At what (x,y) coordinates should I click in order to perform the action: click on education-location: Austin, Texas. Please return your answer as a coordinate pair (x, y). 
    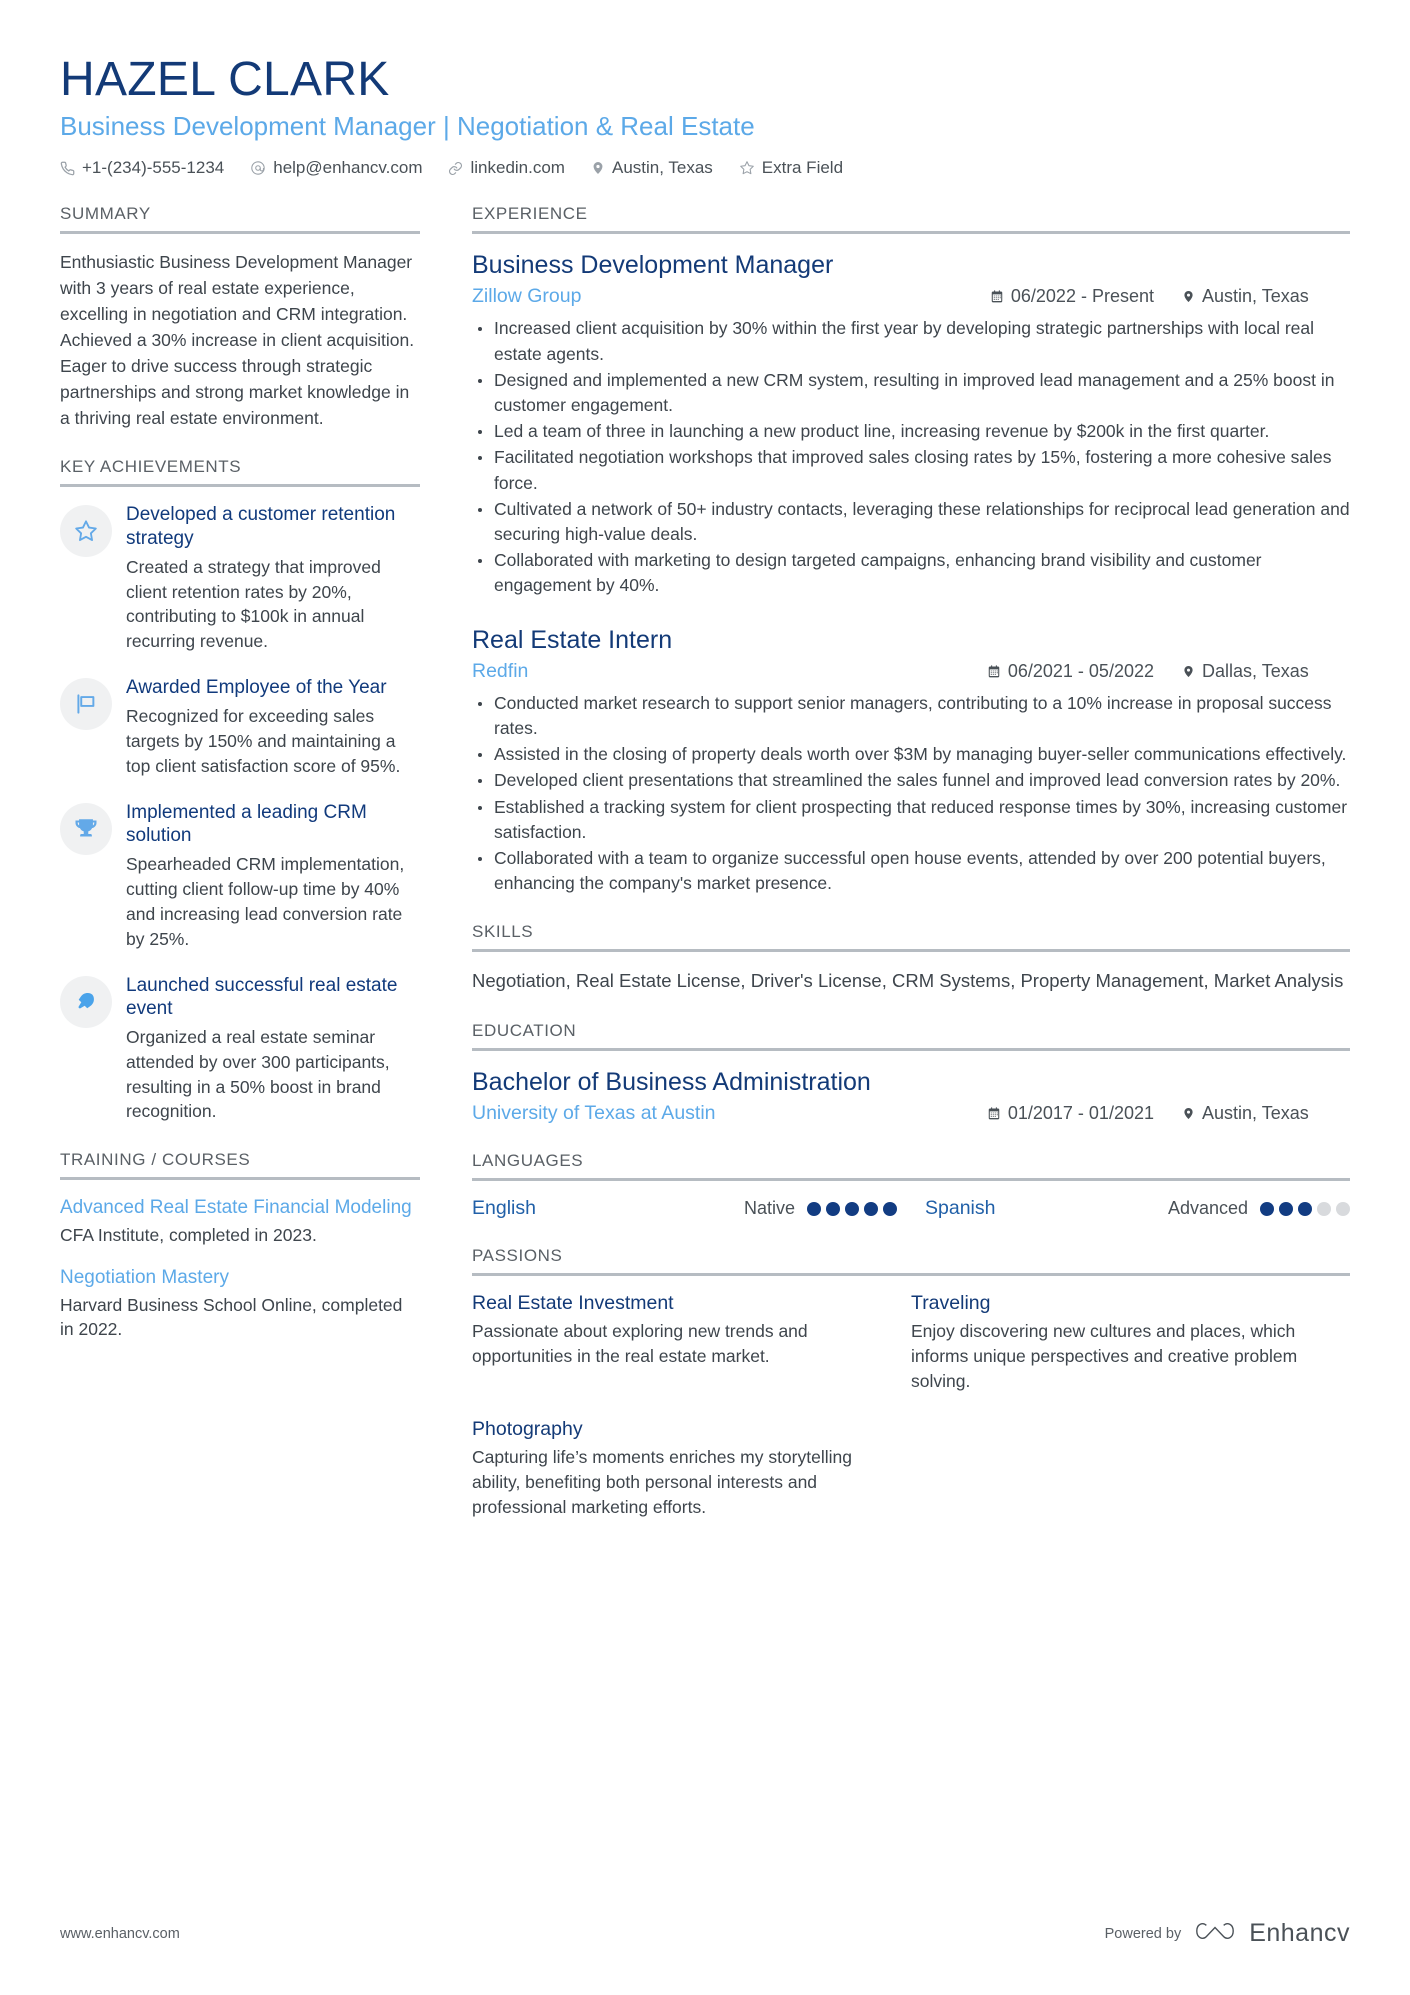
    Looking at the image, I should click on (1266, 1113).